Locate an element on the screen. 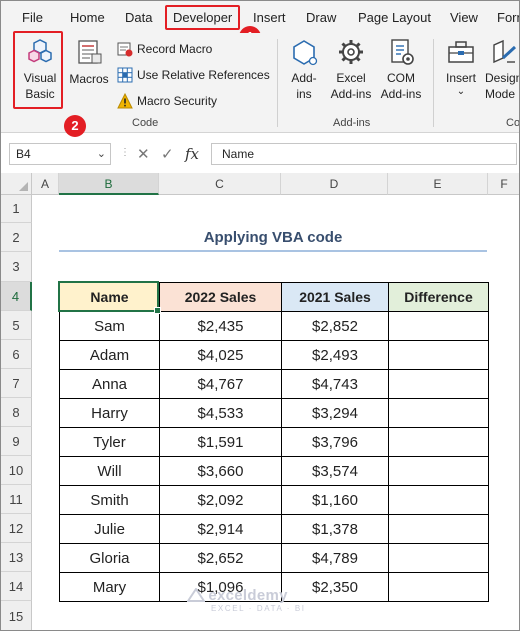  name-cell: Tyler is located at coordinates (109, 442).